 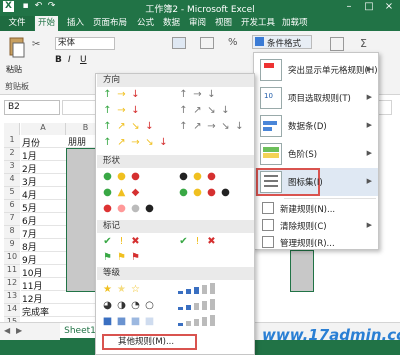 What do you see at coordinates (135, 305) in the screenshot?
I see `quarter-icon: ◔` at bounding box center [135, 305].